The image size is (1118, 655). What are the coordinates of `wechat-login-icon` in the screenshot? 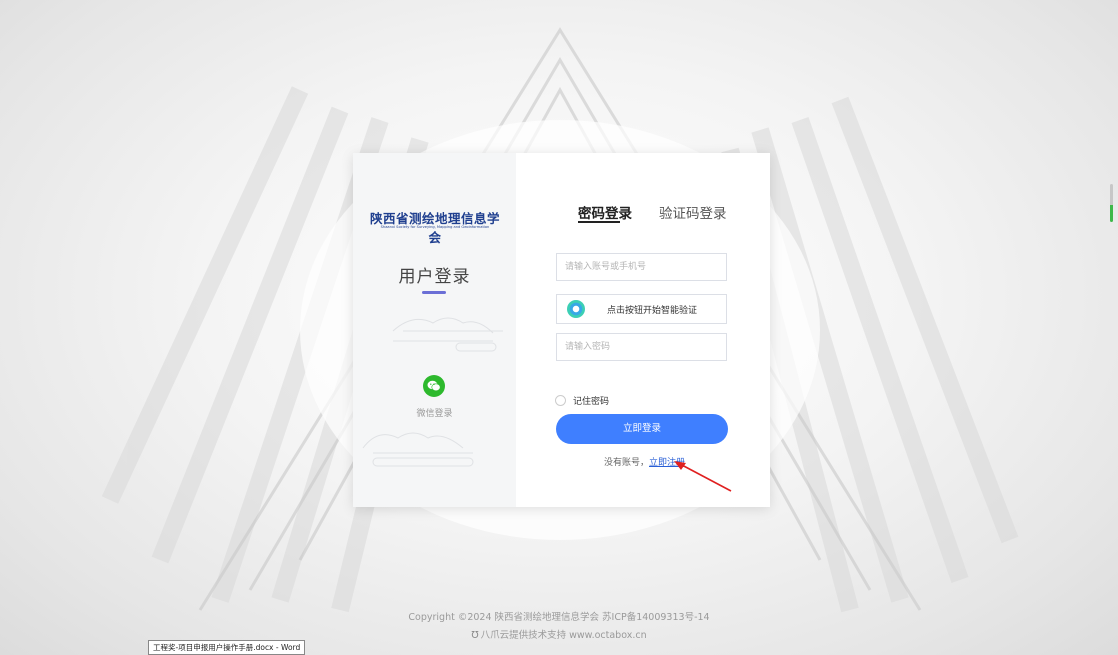 It's located at (434, 386).